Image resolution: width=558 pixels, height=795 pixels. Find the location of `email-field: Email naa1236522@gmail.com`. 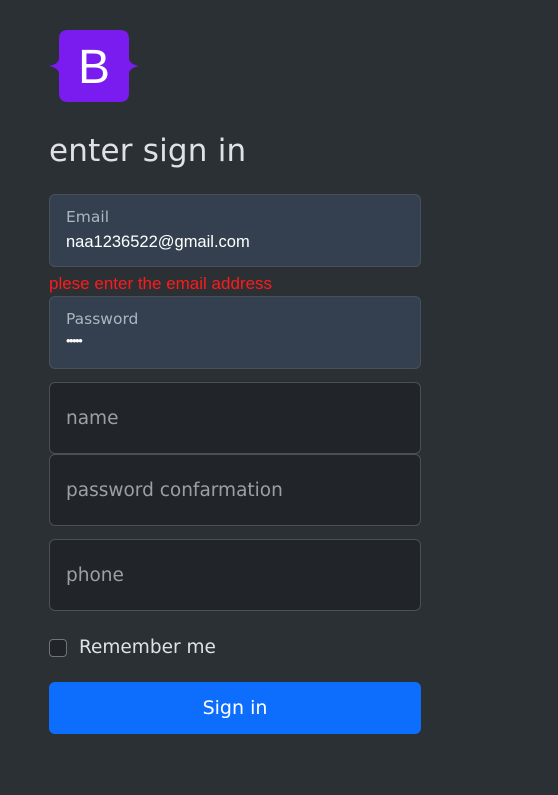

email-field: Email naa1236522@gmail.com is located at coordinates (235, 230).